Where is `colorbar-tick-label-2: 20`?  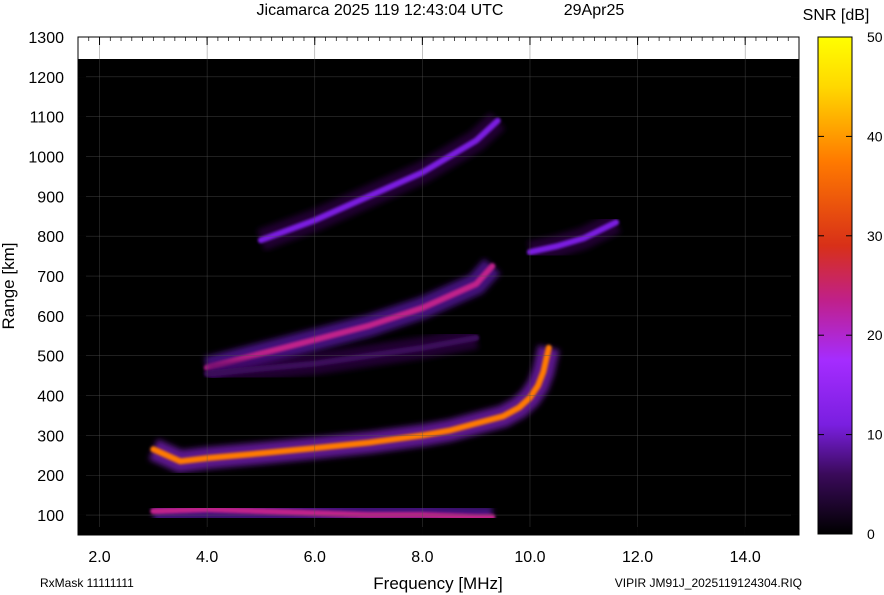
colorbar-tick-label-2: 20 is located at coordinates (875, 335).